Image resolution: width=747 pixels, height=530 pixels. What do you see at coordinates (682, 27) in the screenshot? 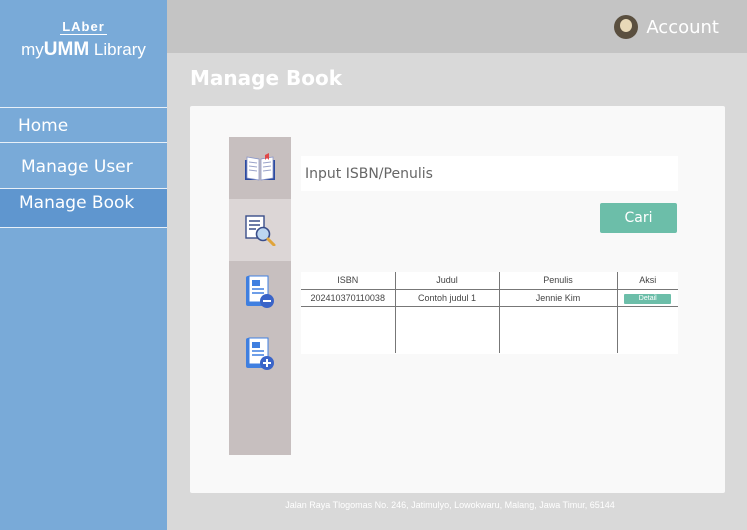
I see `account-label: Account` at bounding box center [682, 27].